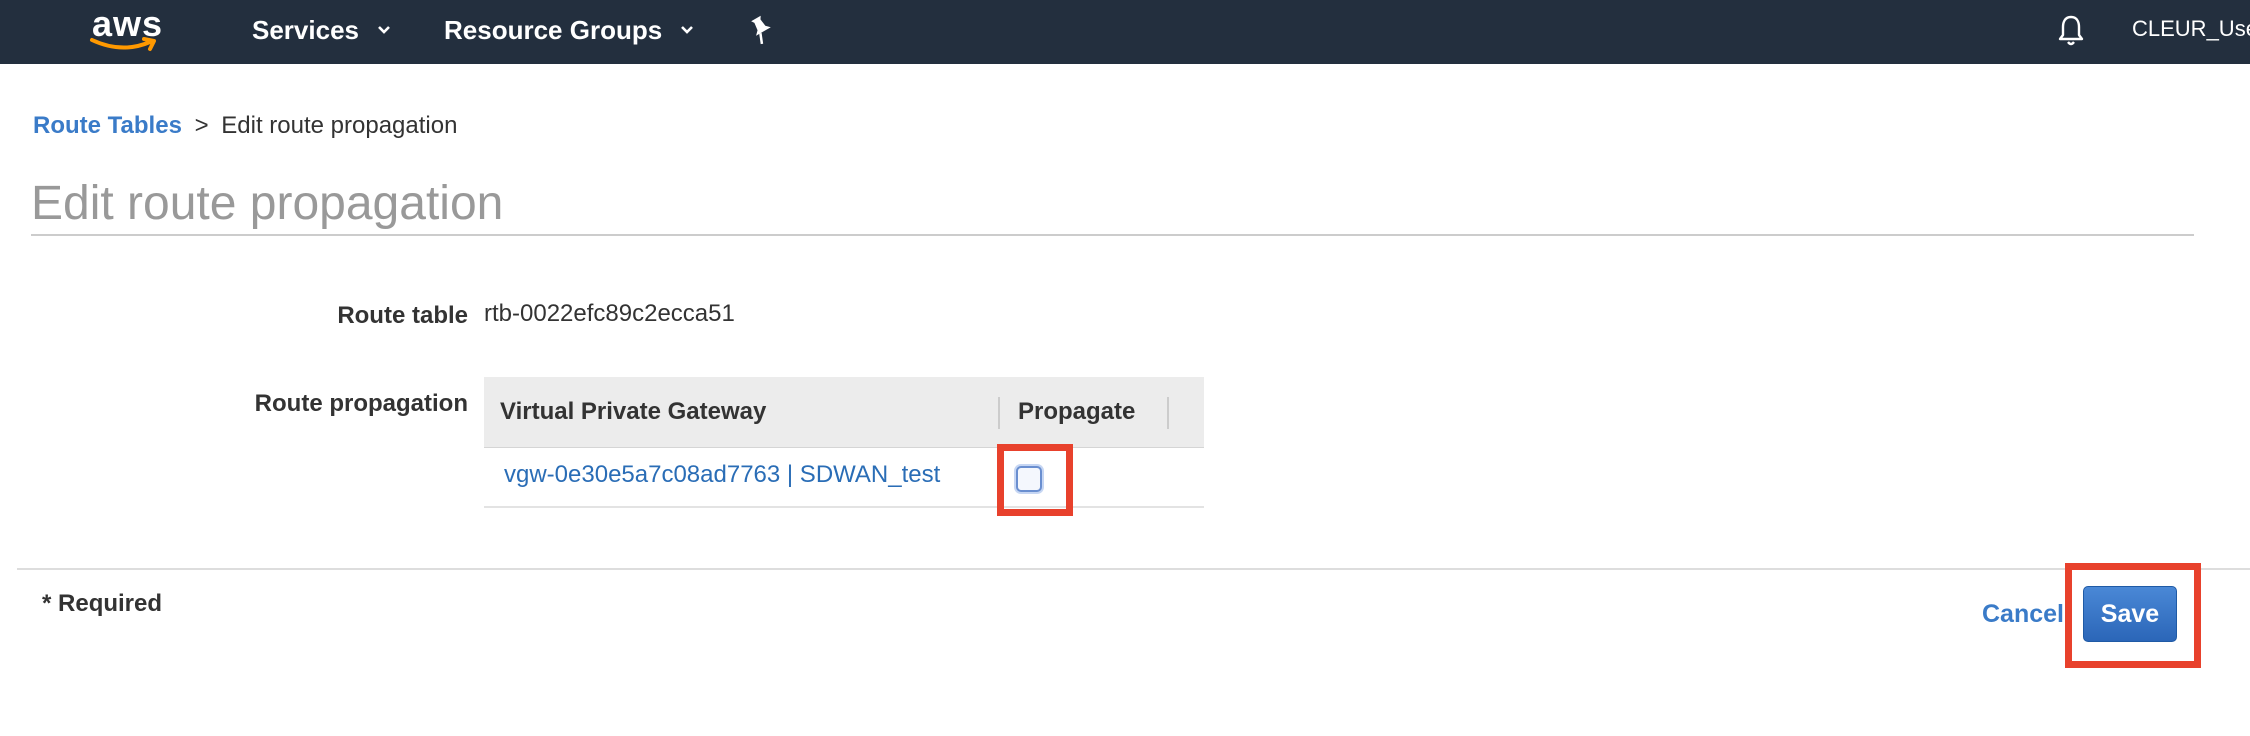 The width and height of the screenshot is (2250, 736). What do you see at coordinates (126, 29) in the screenshot?
I see `aws-logo: aws` at bounding box center [126, 29].